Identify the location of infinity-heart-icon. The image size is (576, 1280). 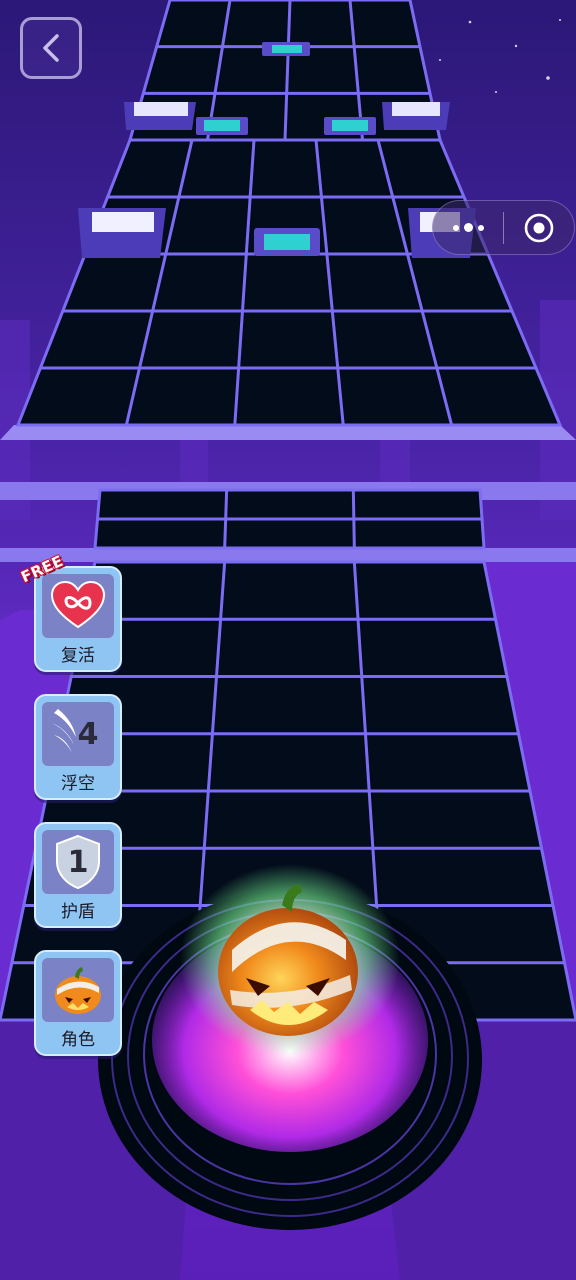
(78, 605).